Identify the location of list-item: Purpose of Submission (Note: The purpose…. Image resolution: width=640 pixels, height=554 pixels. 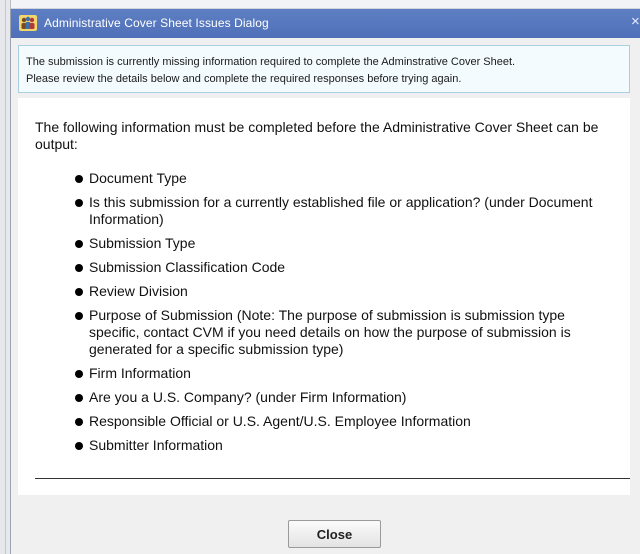
(337, 332).